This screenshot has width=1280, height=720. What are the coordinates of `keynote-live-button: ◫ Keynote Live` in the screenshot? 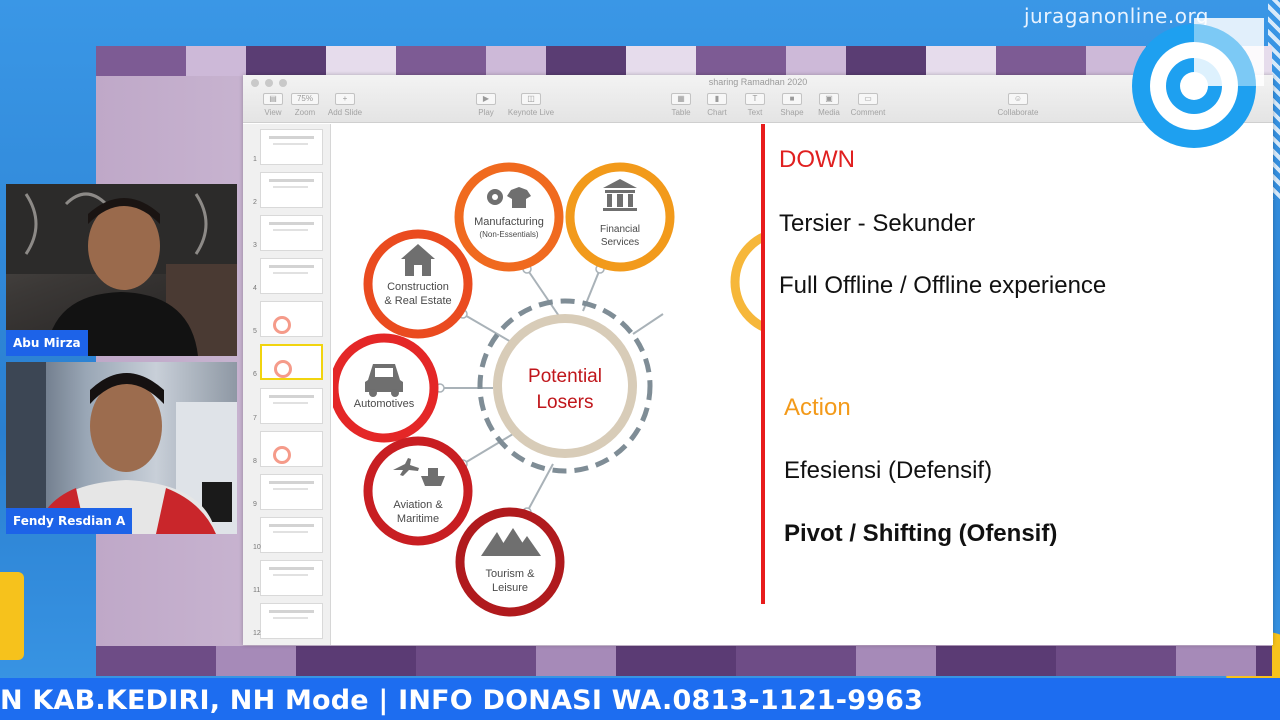 It's located at (531, 105).